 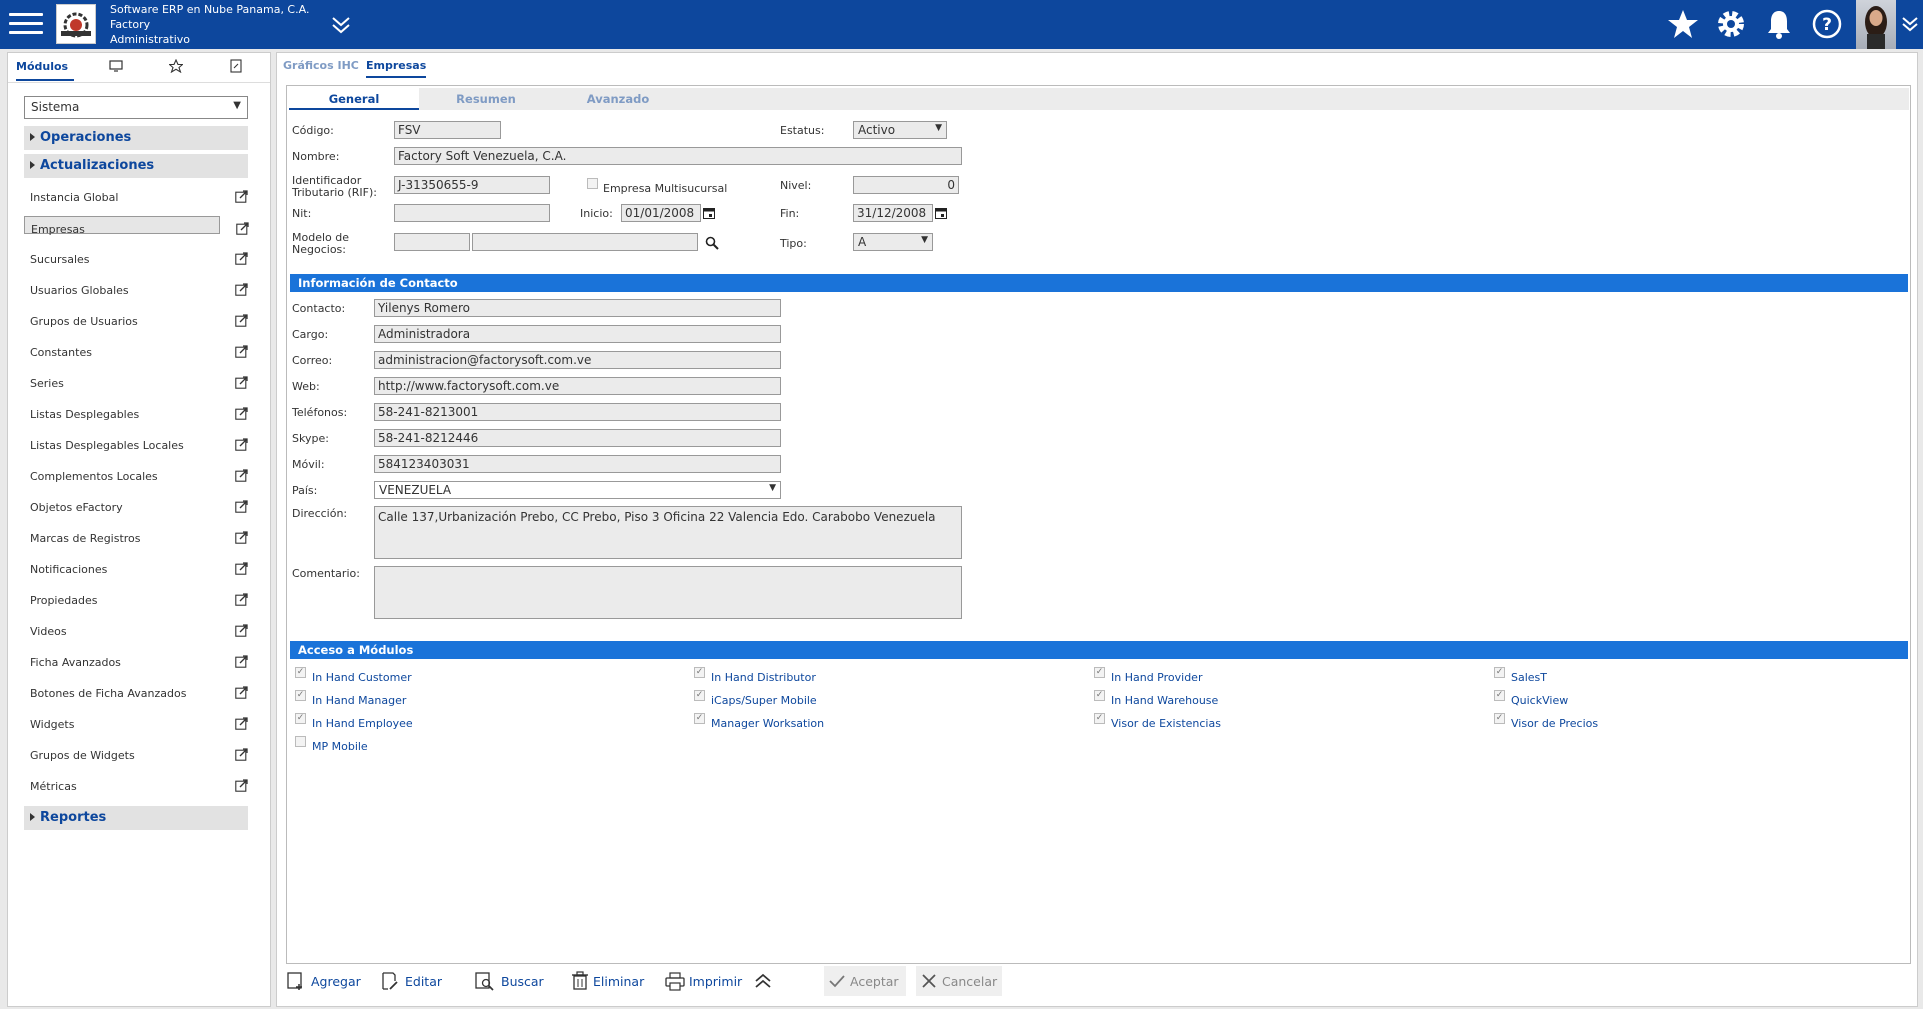 What do you see at coordinates (661, 213) in the screenshot?
I see `inicio-field: 01/01/2008` at bounding box center [661, 213].